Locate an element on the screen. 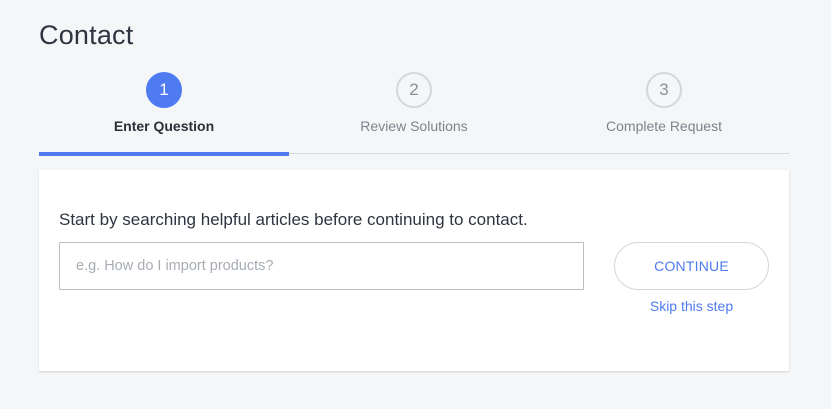  step-label: Review Solutions is located at coordinates (414, 126).